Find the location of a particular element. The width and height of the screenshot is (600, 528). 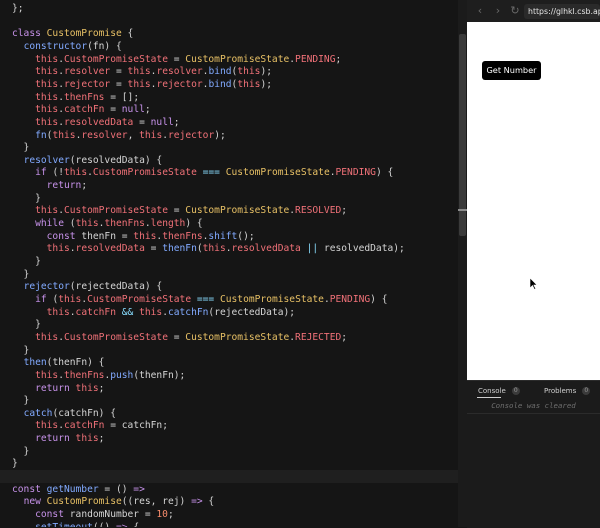

console-divider is located at coordinates (533, 413).